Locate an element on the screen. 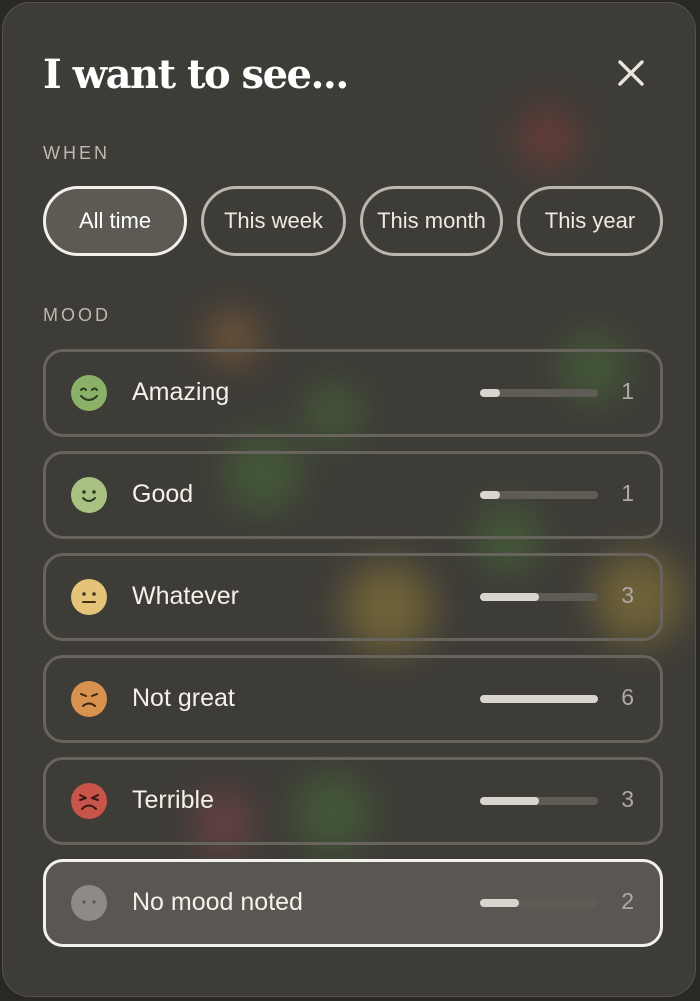 This screenshot has width=700, height=1001. mood-row-not-great: Not great 6 is located at coordinates (353, 699).